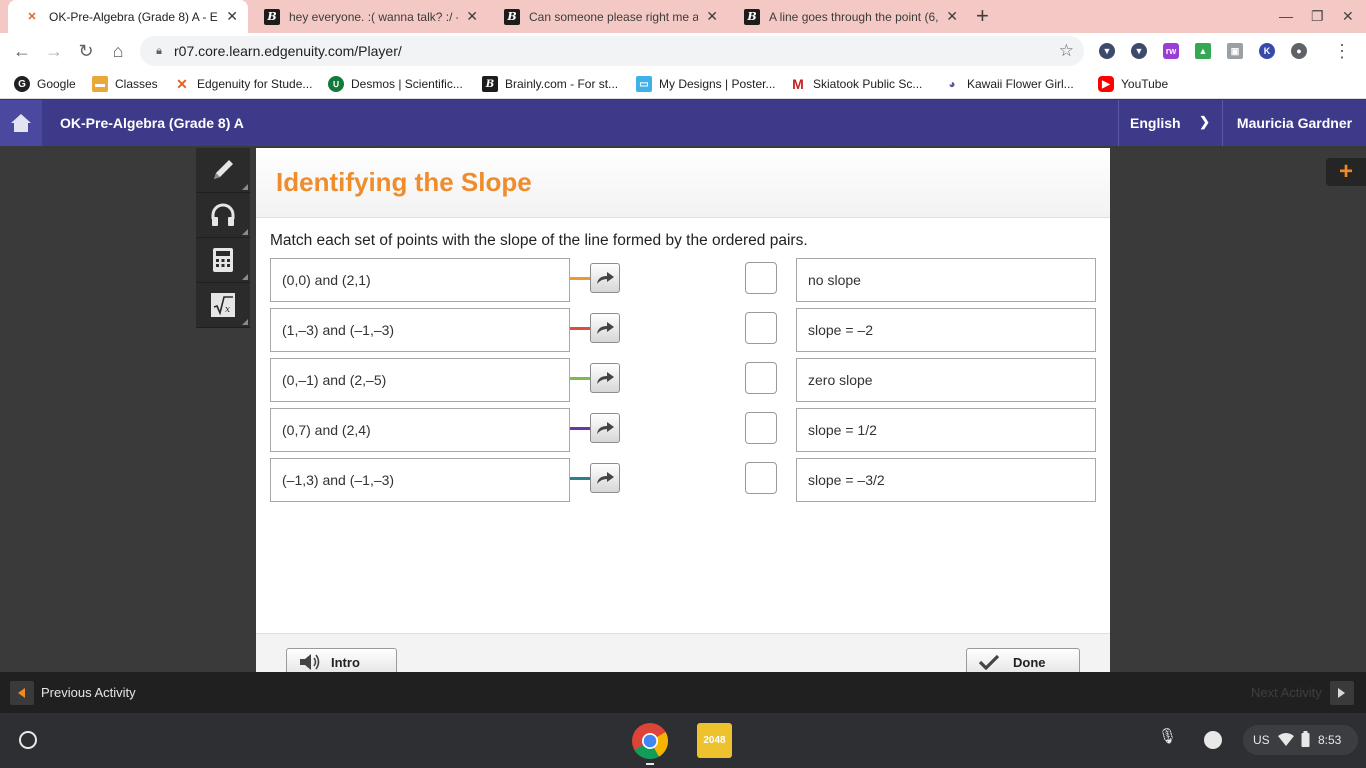 The image size is (1366, 768). What do you see at coordinates (1286, 16) in the screenshot?
I see `minimize-icon: —` at bounding box center [1286, 16].